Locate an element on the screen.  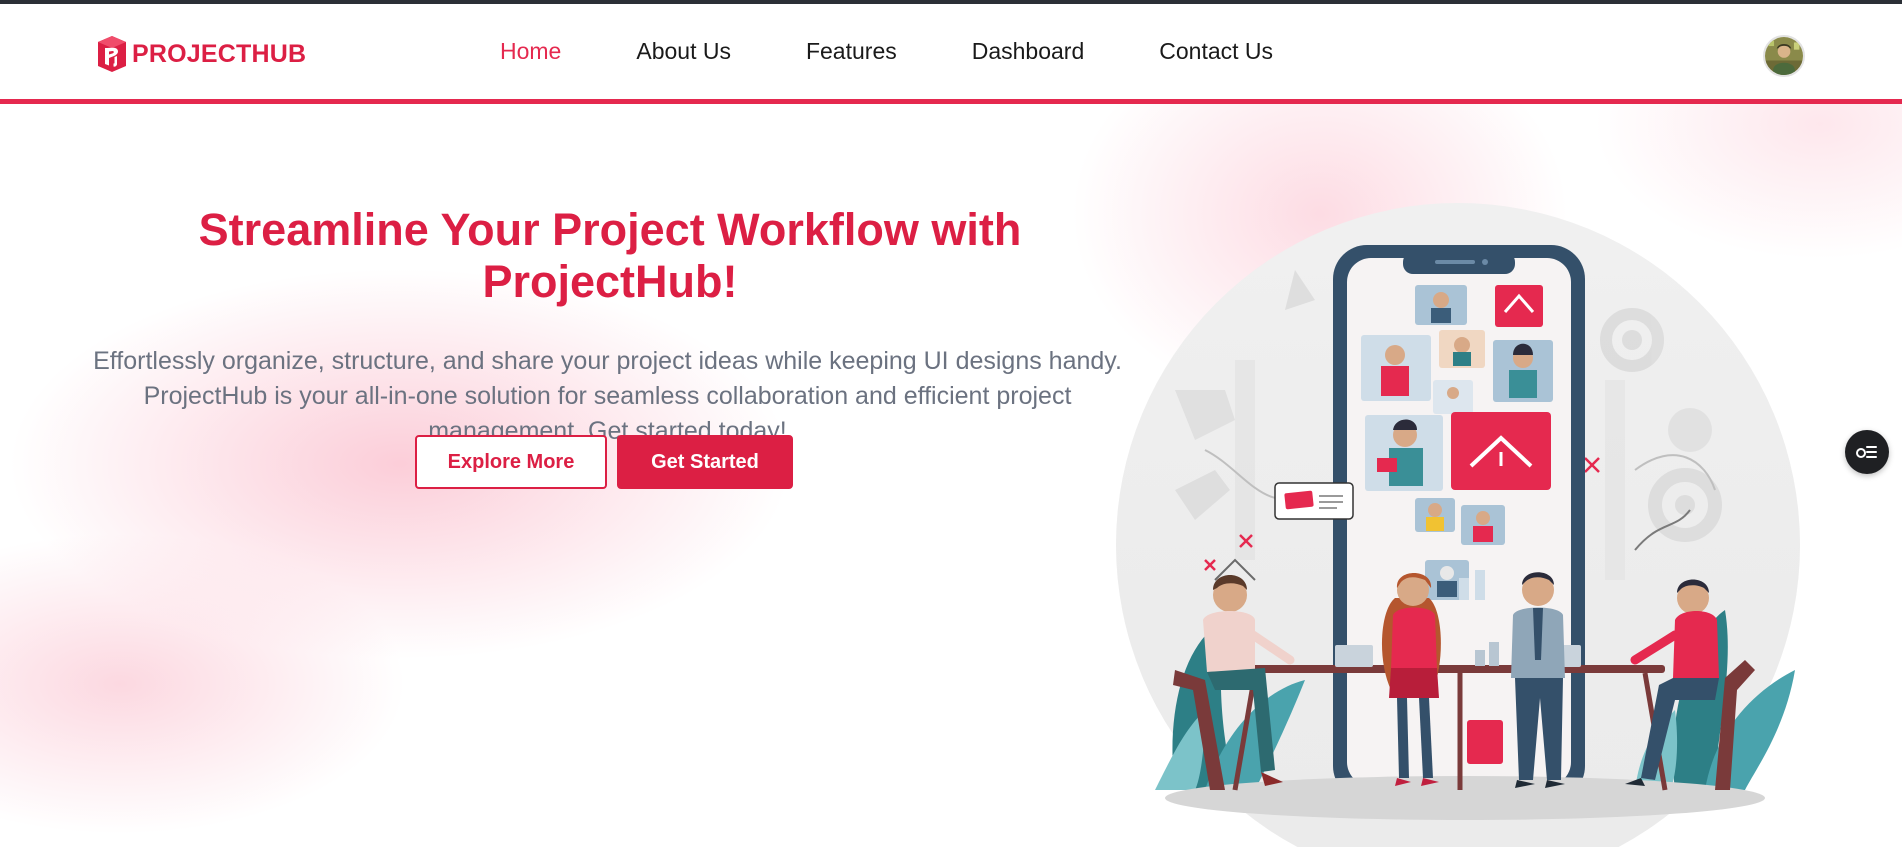
explore-more-button: Explore More is located at coordinates (511, 462).